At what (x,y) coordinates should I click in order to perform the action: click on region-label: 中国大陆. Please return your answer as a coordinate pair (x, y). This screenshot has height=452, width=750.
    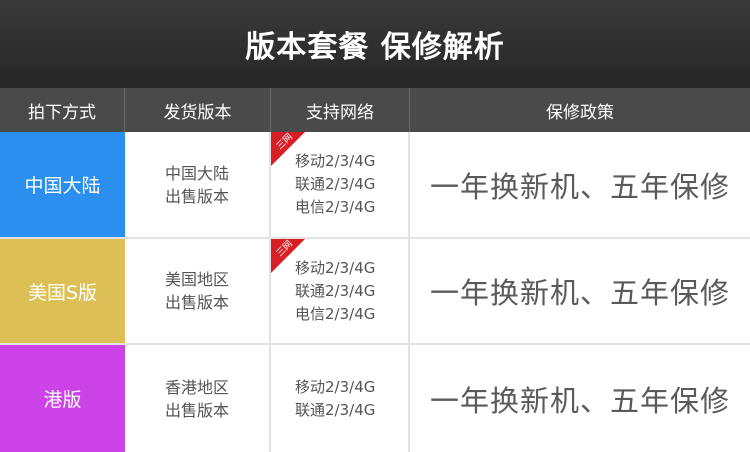
    Looking at the image, I should click on (62, 186).